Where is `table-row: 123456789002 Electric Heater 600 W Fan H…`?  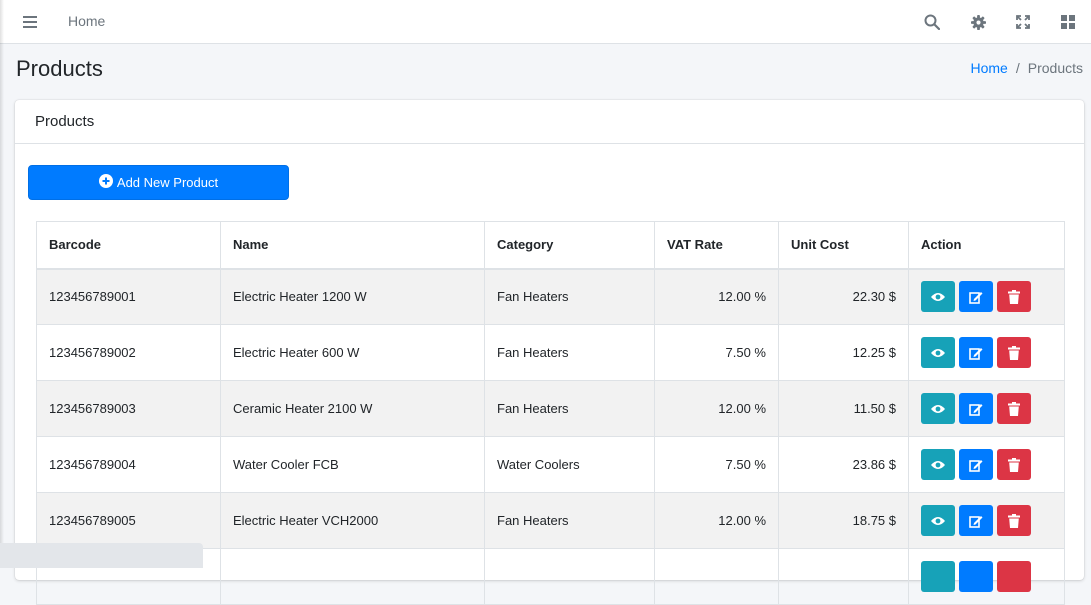 table-row: 123456789002 Electric Heater 600 W Fan H… is located at coordinates (550, 352).